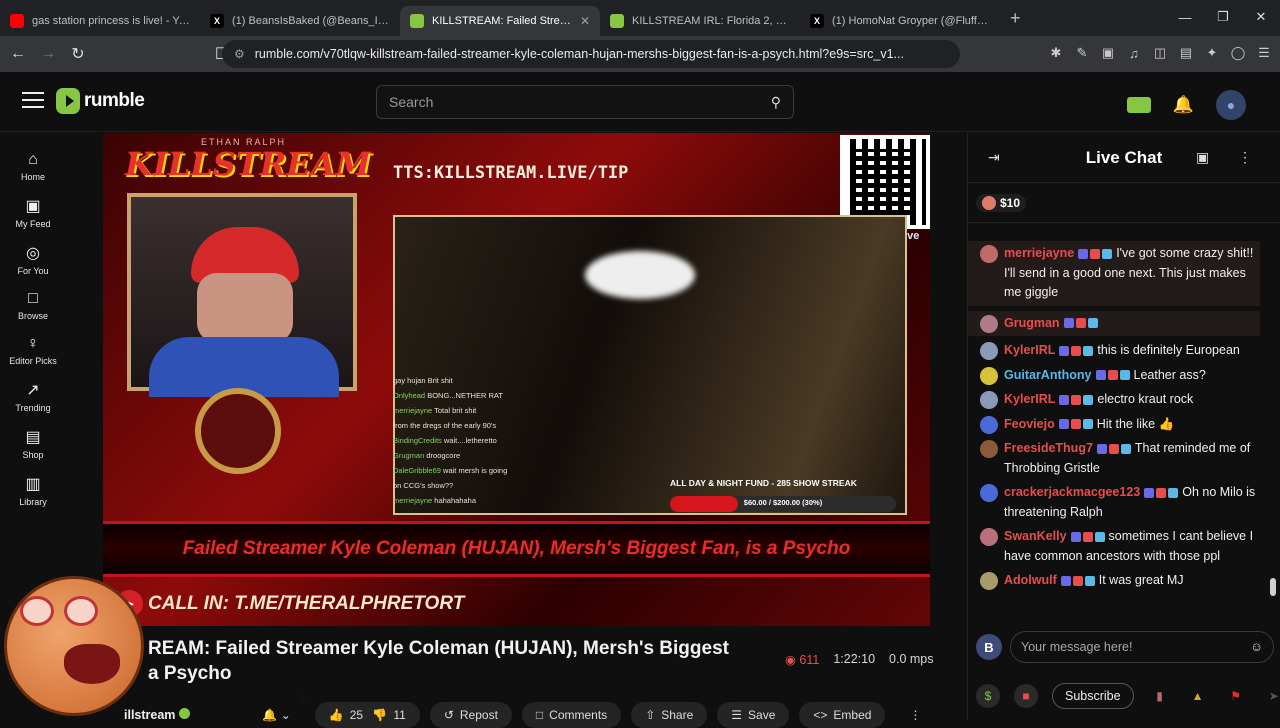 Image resolution: width=1280 pixels, height=728 pixels. I want to click on chat-username: Adolwulf, so click(1030, 580).